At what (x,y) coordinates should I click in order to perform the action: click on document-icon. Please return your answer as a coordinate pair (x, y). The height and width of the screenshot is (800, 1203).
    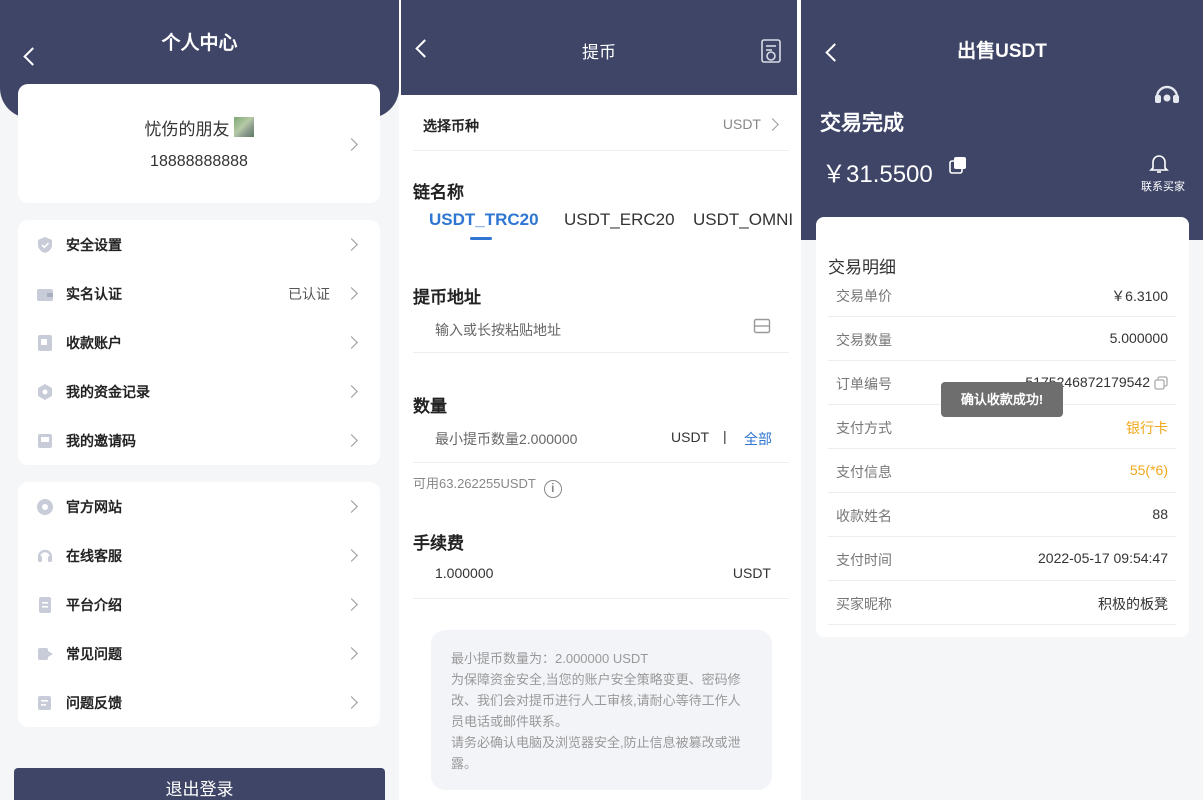
    Looking at the image, I should click on (45, 605).